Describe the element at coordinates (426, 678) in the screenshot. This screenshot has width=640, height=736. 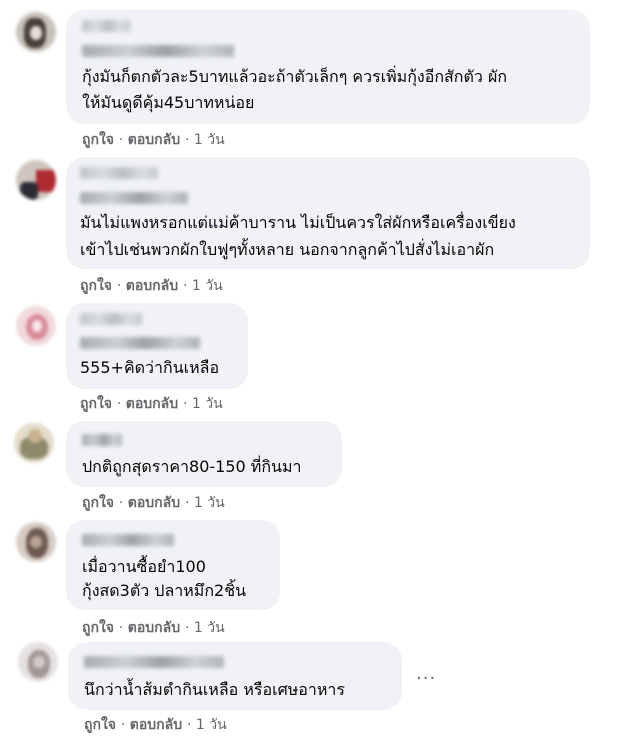
I see `more-options-icon: ···` at that location.